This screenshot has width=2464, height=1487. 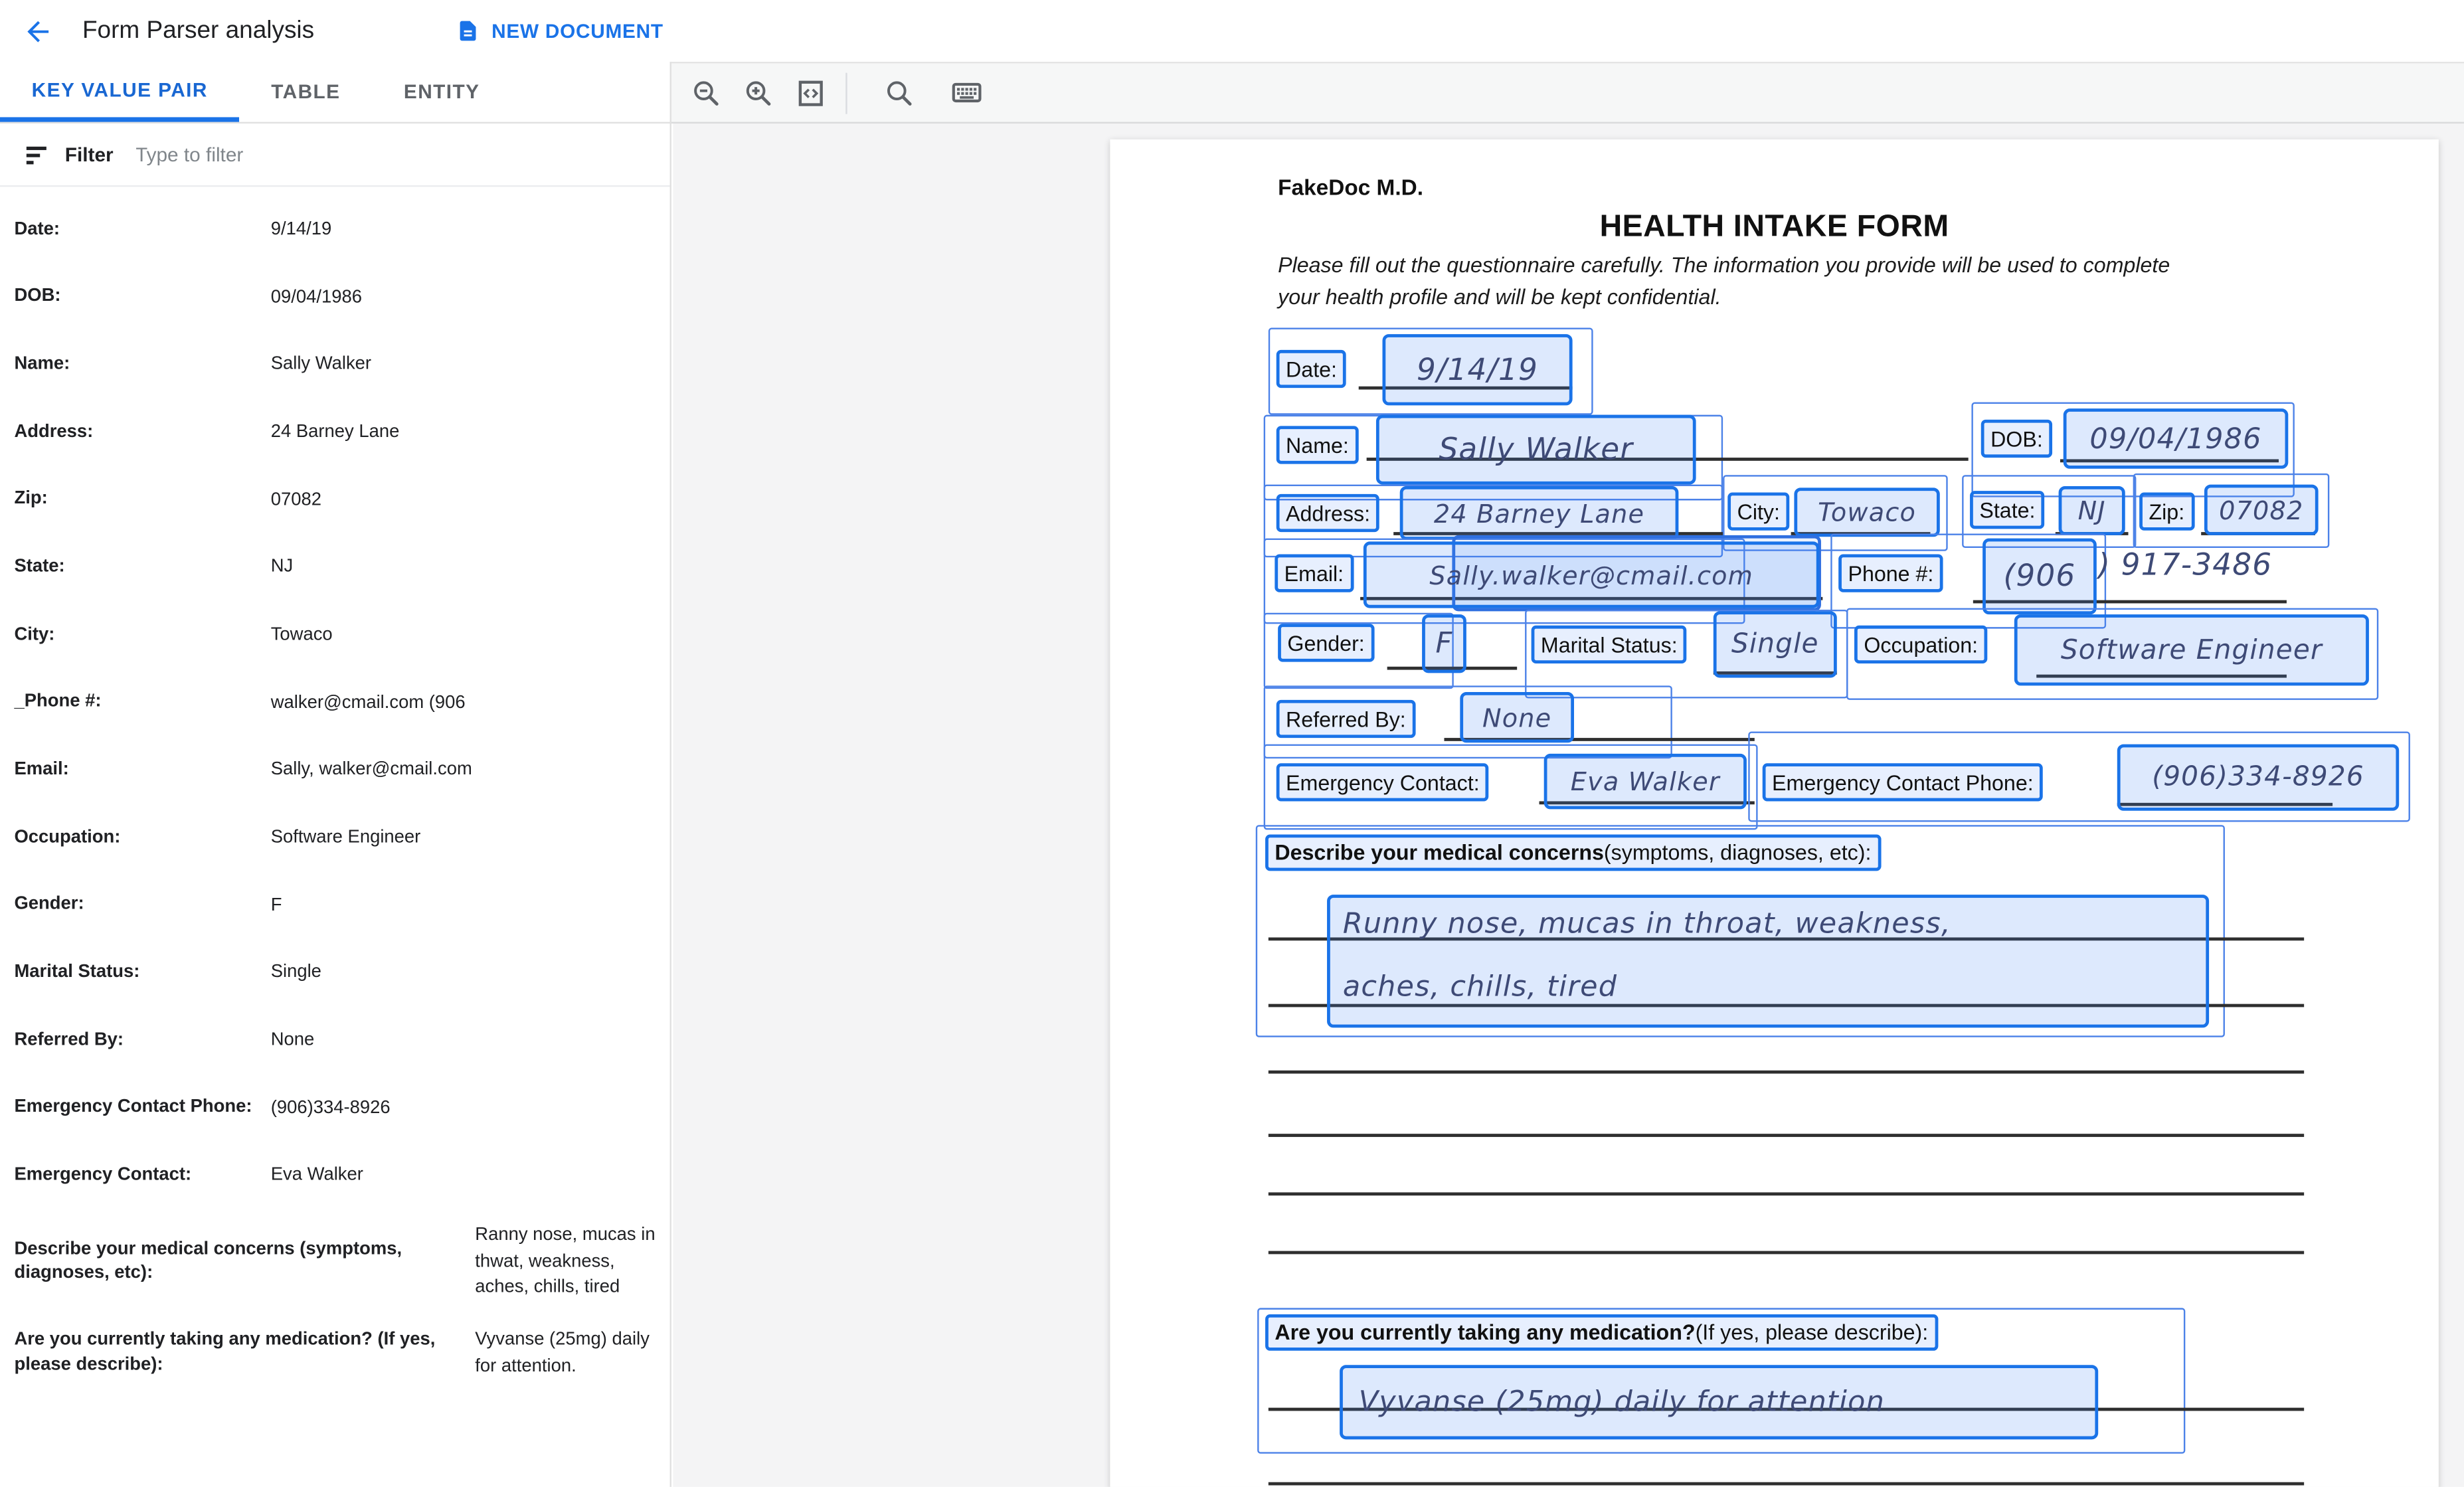 I want to click on concerns-label-bold: Describe your medical concerns, so click(x=1439, y=853).